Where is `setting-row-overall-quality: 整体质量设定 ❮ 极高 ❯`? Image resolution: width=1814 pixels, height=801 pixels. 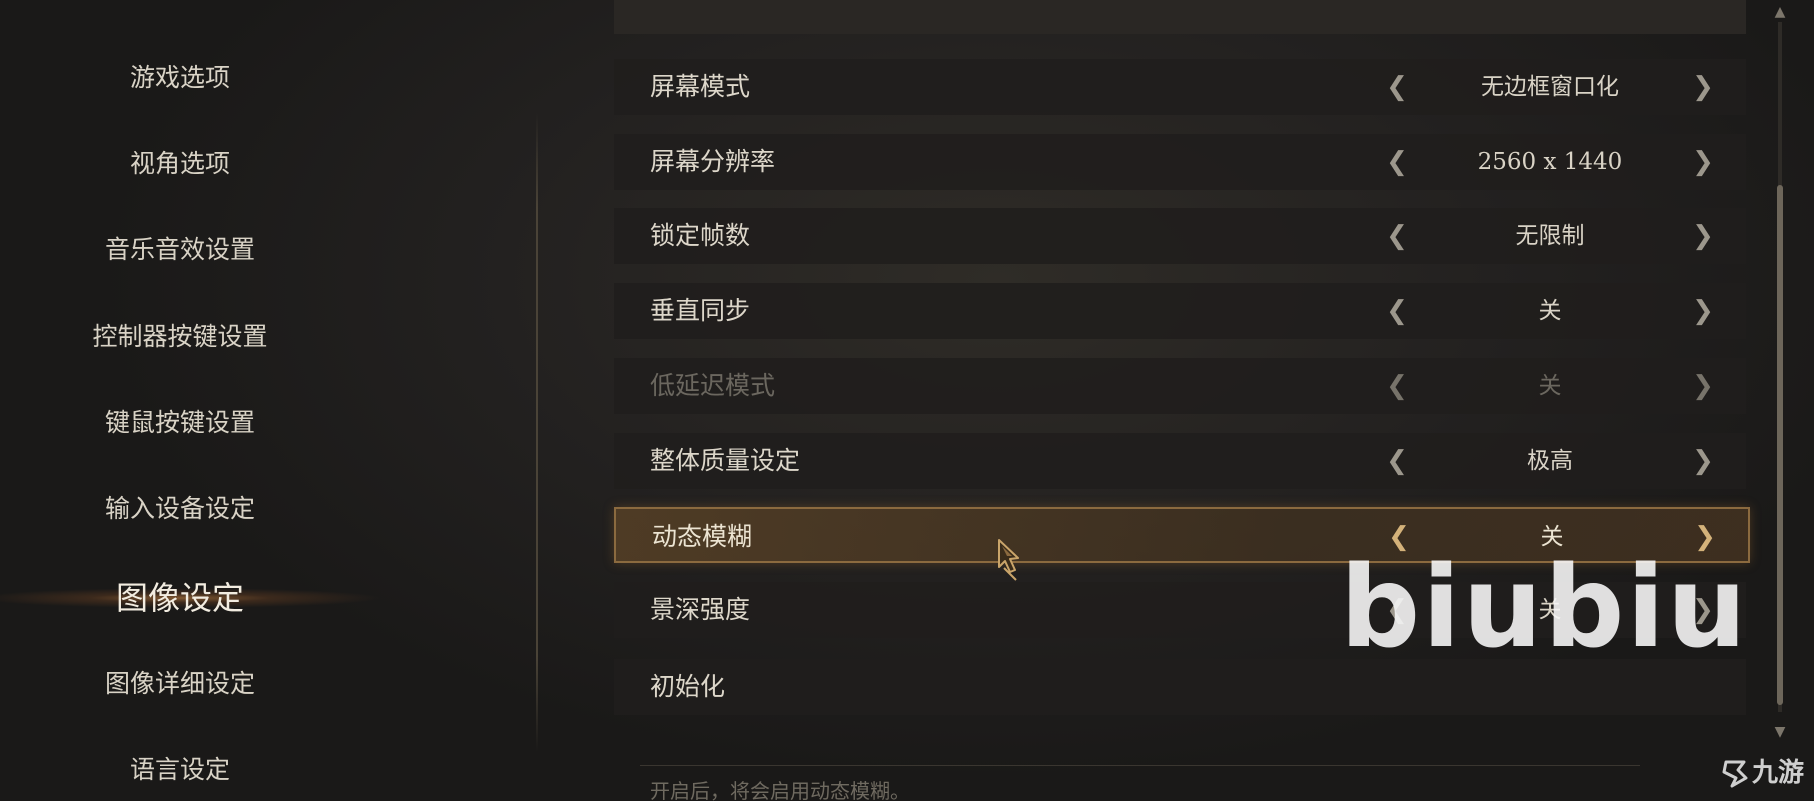 setting-row-overall-quality: 整体质量设定 ❮ 极高 ❯ is located at coordinates (1180, 461).